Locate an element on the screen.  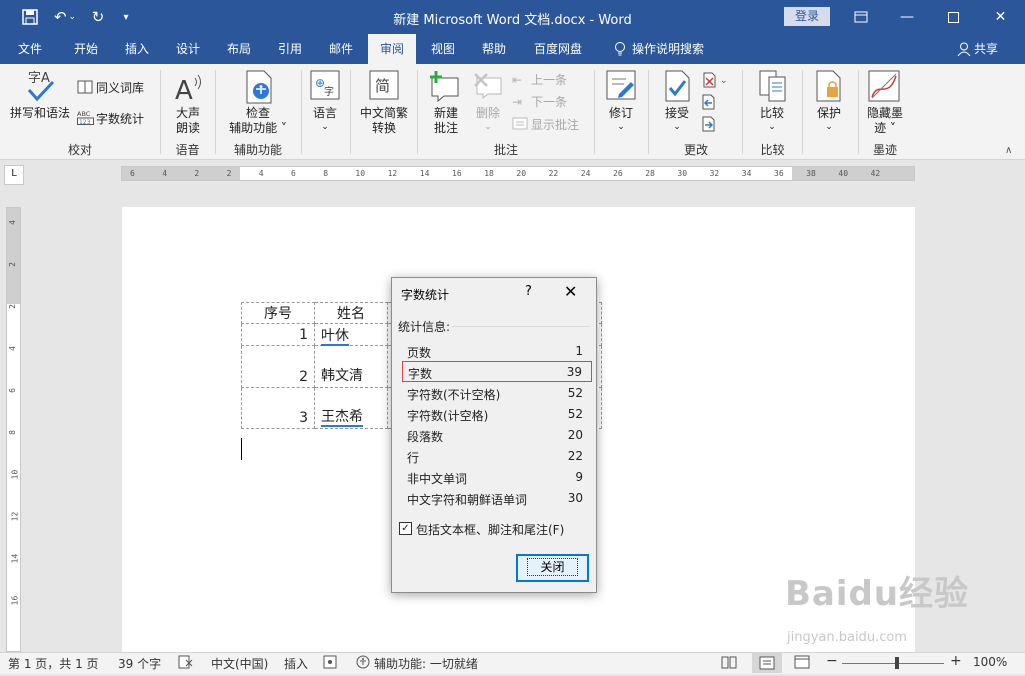
minimize-icon: — is located at coordinates (907, 17).